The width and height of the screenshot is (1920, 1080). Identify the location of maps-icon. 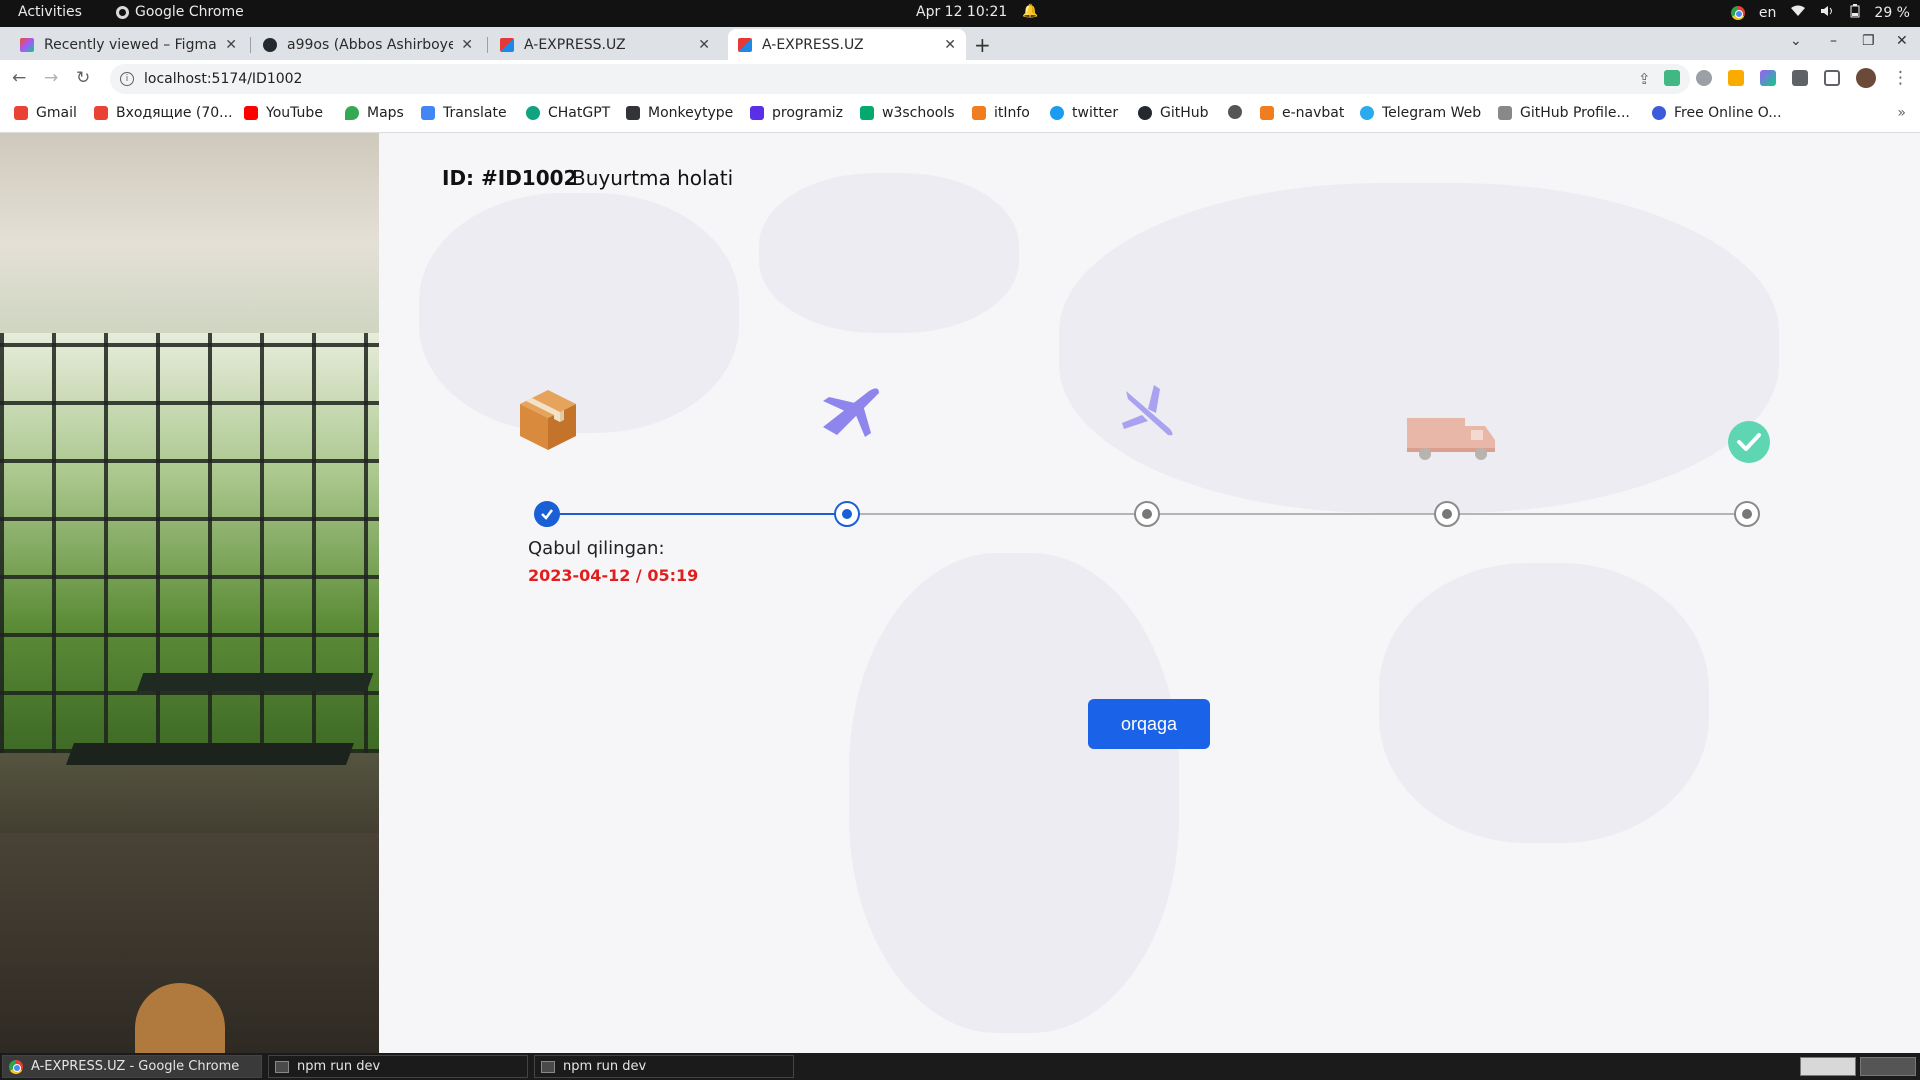
(352, 113).